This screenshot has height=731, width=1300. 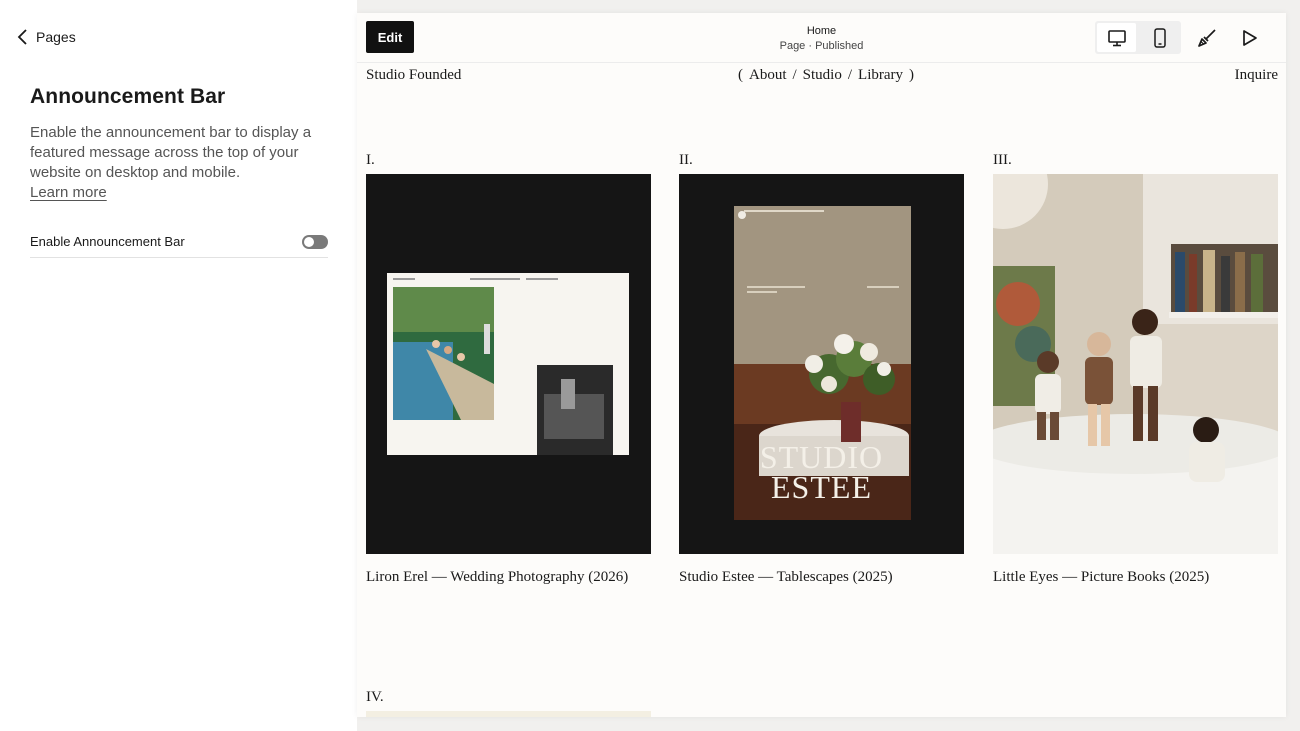 I want to click on chevron-left-icon, so click(x=22, y=37).